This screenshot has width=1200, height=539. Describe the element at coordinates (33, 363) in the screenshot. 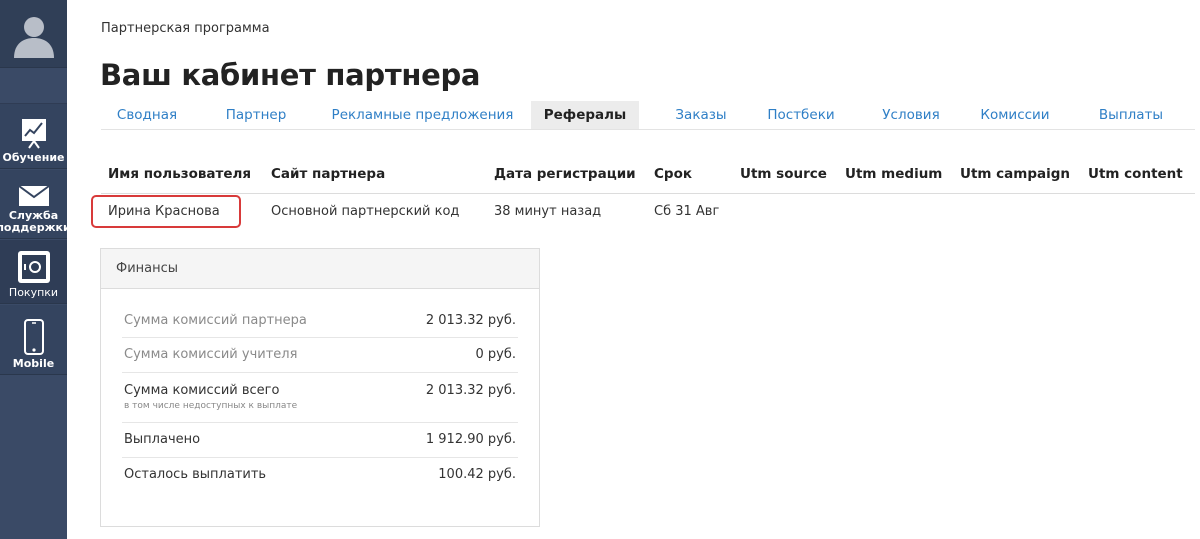

I see `sidebar-item-label: Mobile` at that location.